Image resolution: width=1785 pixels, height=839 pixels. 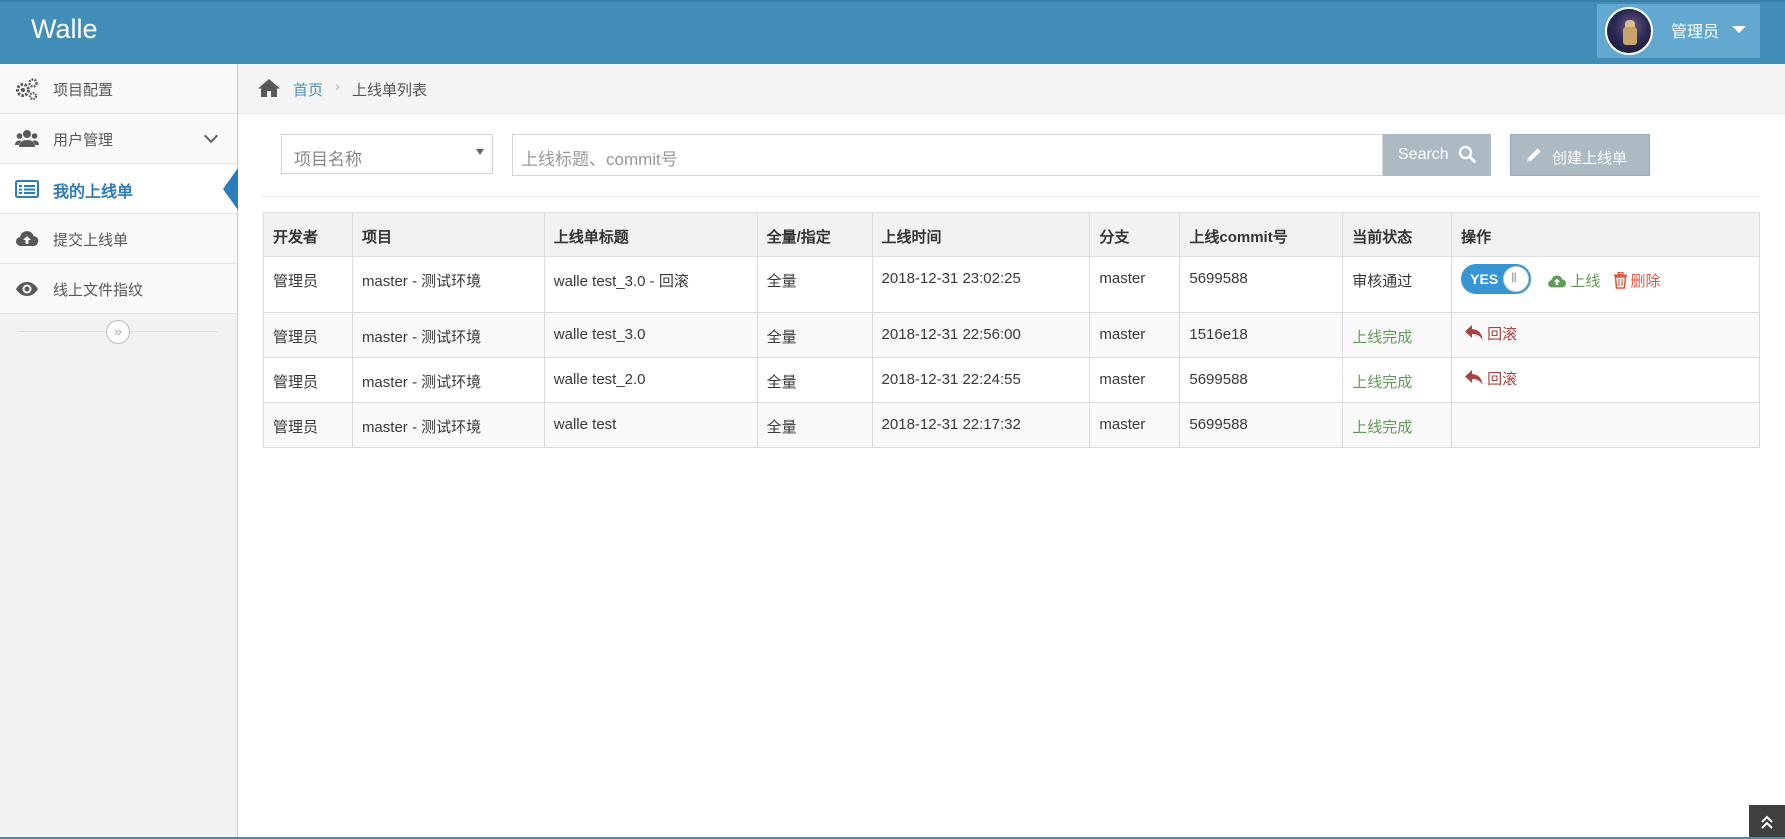 What do you see at coordinates (27, 138) in the screenshot?
I see `users-icon` at bounding box center [27, 138].